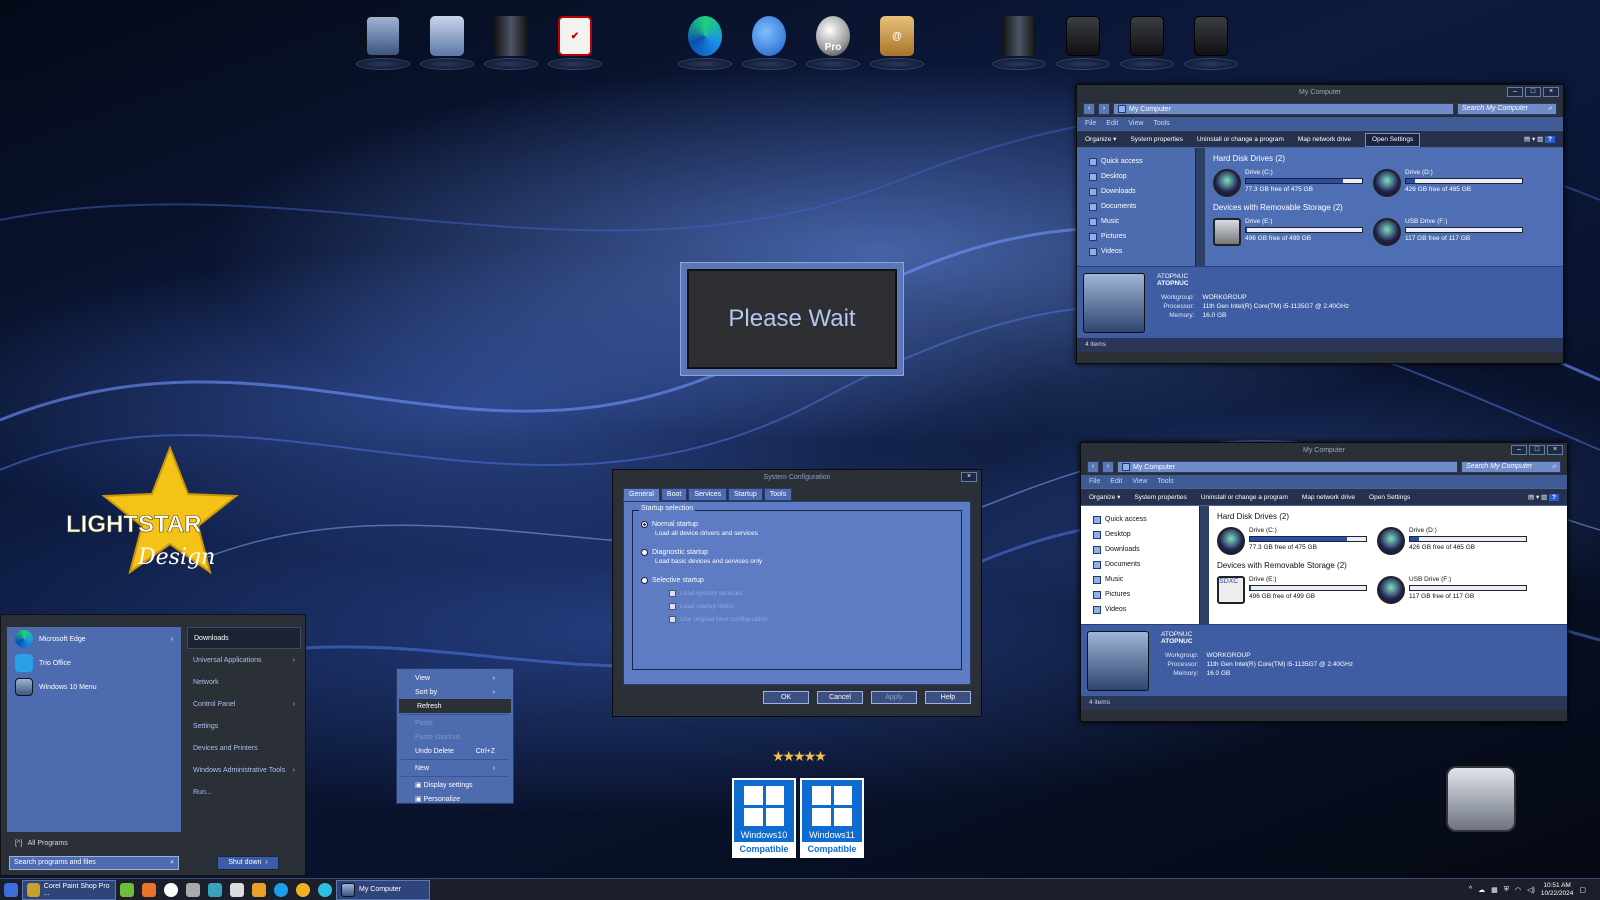 The height and width of the screenshot is (900, 1600). Describe the element at coordinates (94, 863) in the screenshot. I see `start-search-input: Search programs and files ⌕` at that location.